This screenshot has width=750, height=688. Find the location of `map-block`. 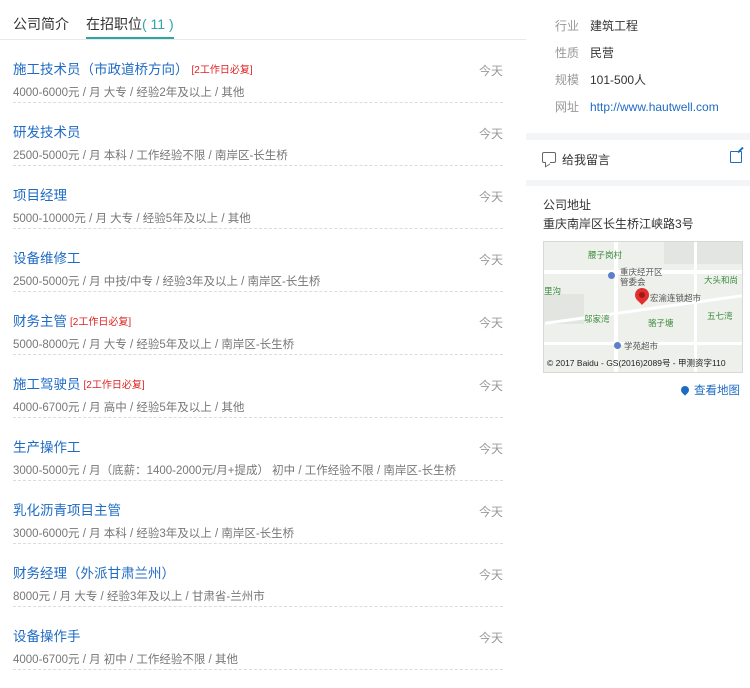

map-block is located at coordinates (703, 253).